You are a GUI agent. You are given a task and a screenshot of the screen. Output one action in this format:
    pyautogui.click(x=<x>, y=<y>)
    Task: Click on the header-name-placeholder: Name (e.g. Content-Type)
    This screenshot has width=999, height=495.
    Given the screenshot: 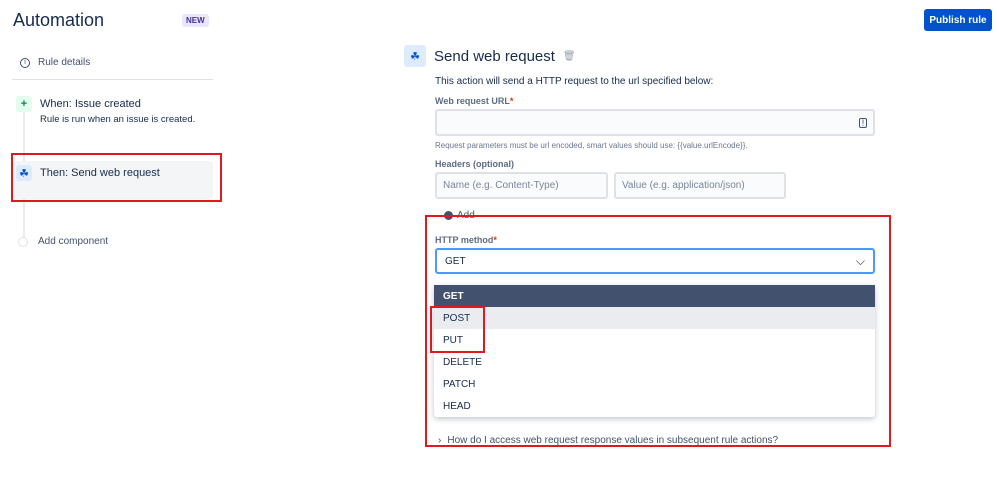 What is the action you would take?
    pyautogui.click(x=501, y=185)
    